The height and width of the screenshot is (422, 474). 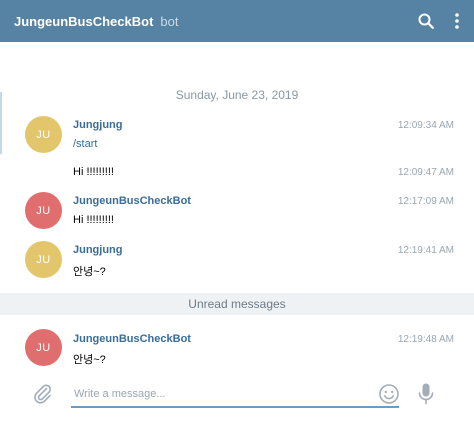 I want to click on message-time: 12:17:09 AM, so click(x=425, y=201).